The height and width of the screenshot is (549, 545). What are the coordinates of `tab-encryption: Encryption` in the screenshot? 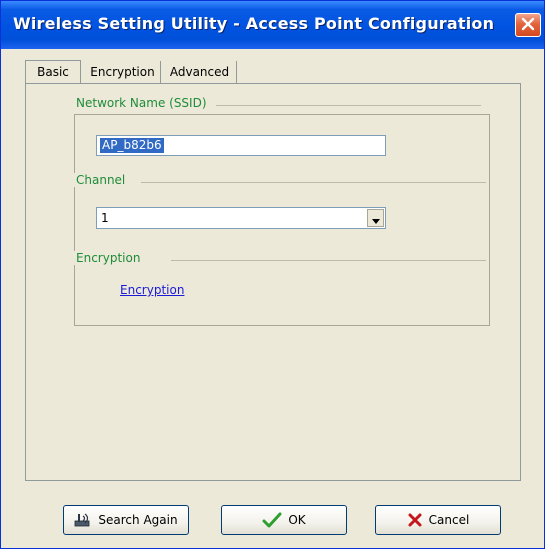 It's located at (123, 72).